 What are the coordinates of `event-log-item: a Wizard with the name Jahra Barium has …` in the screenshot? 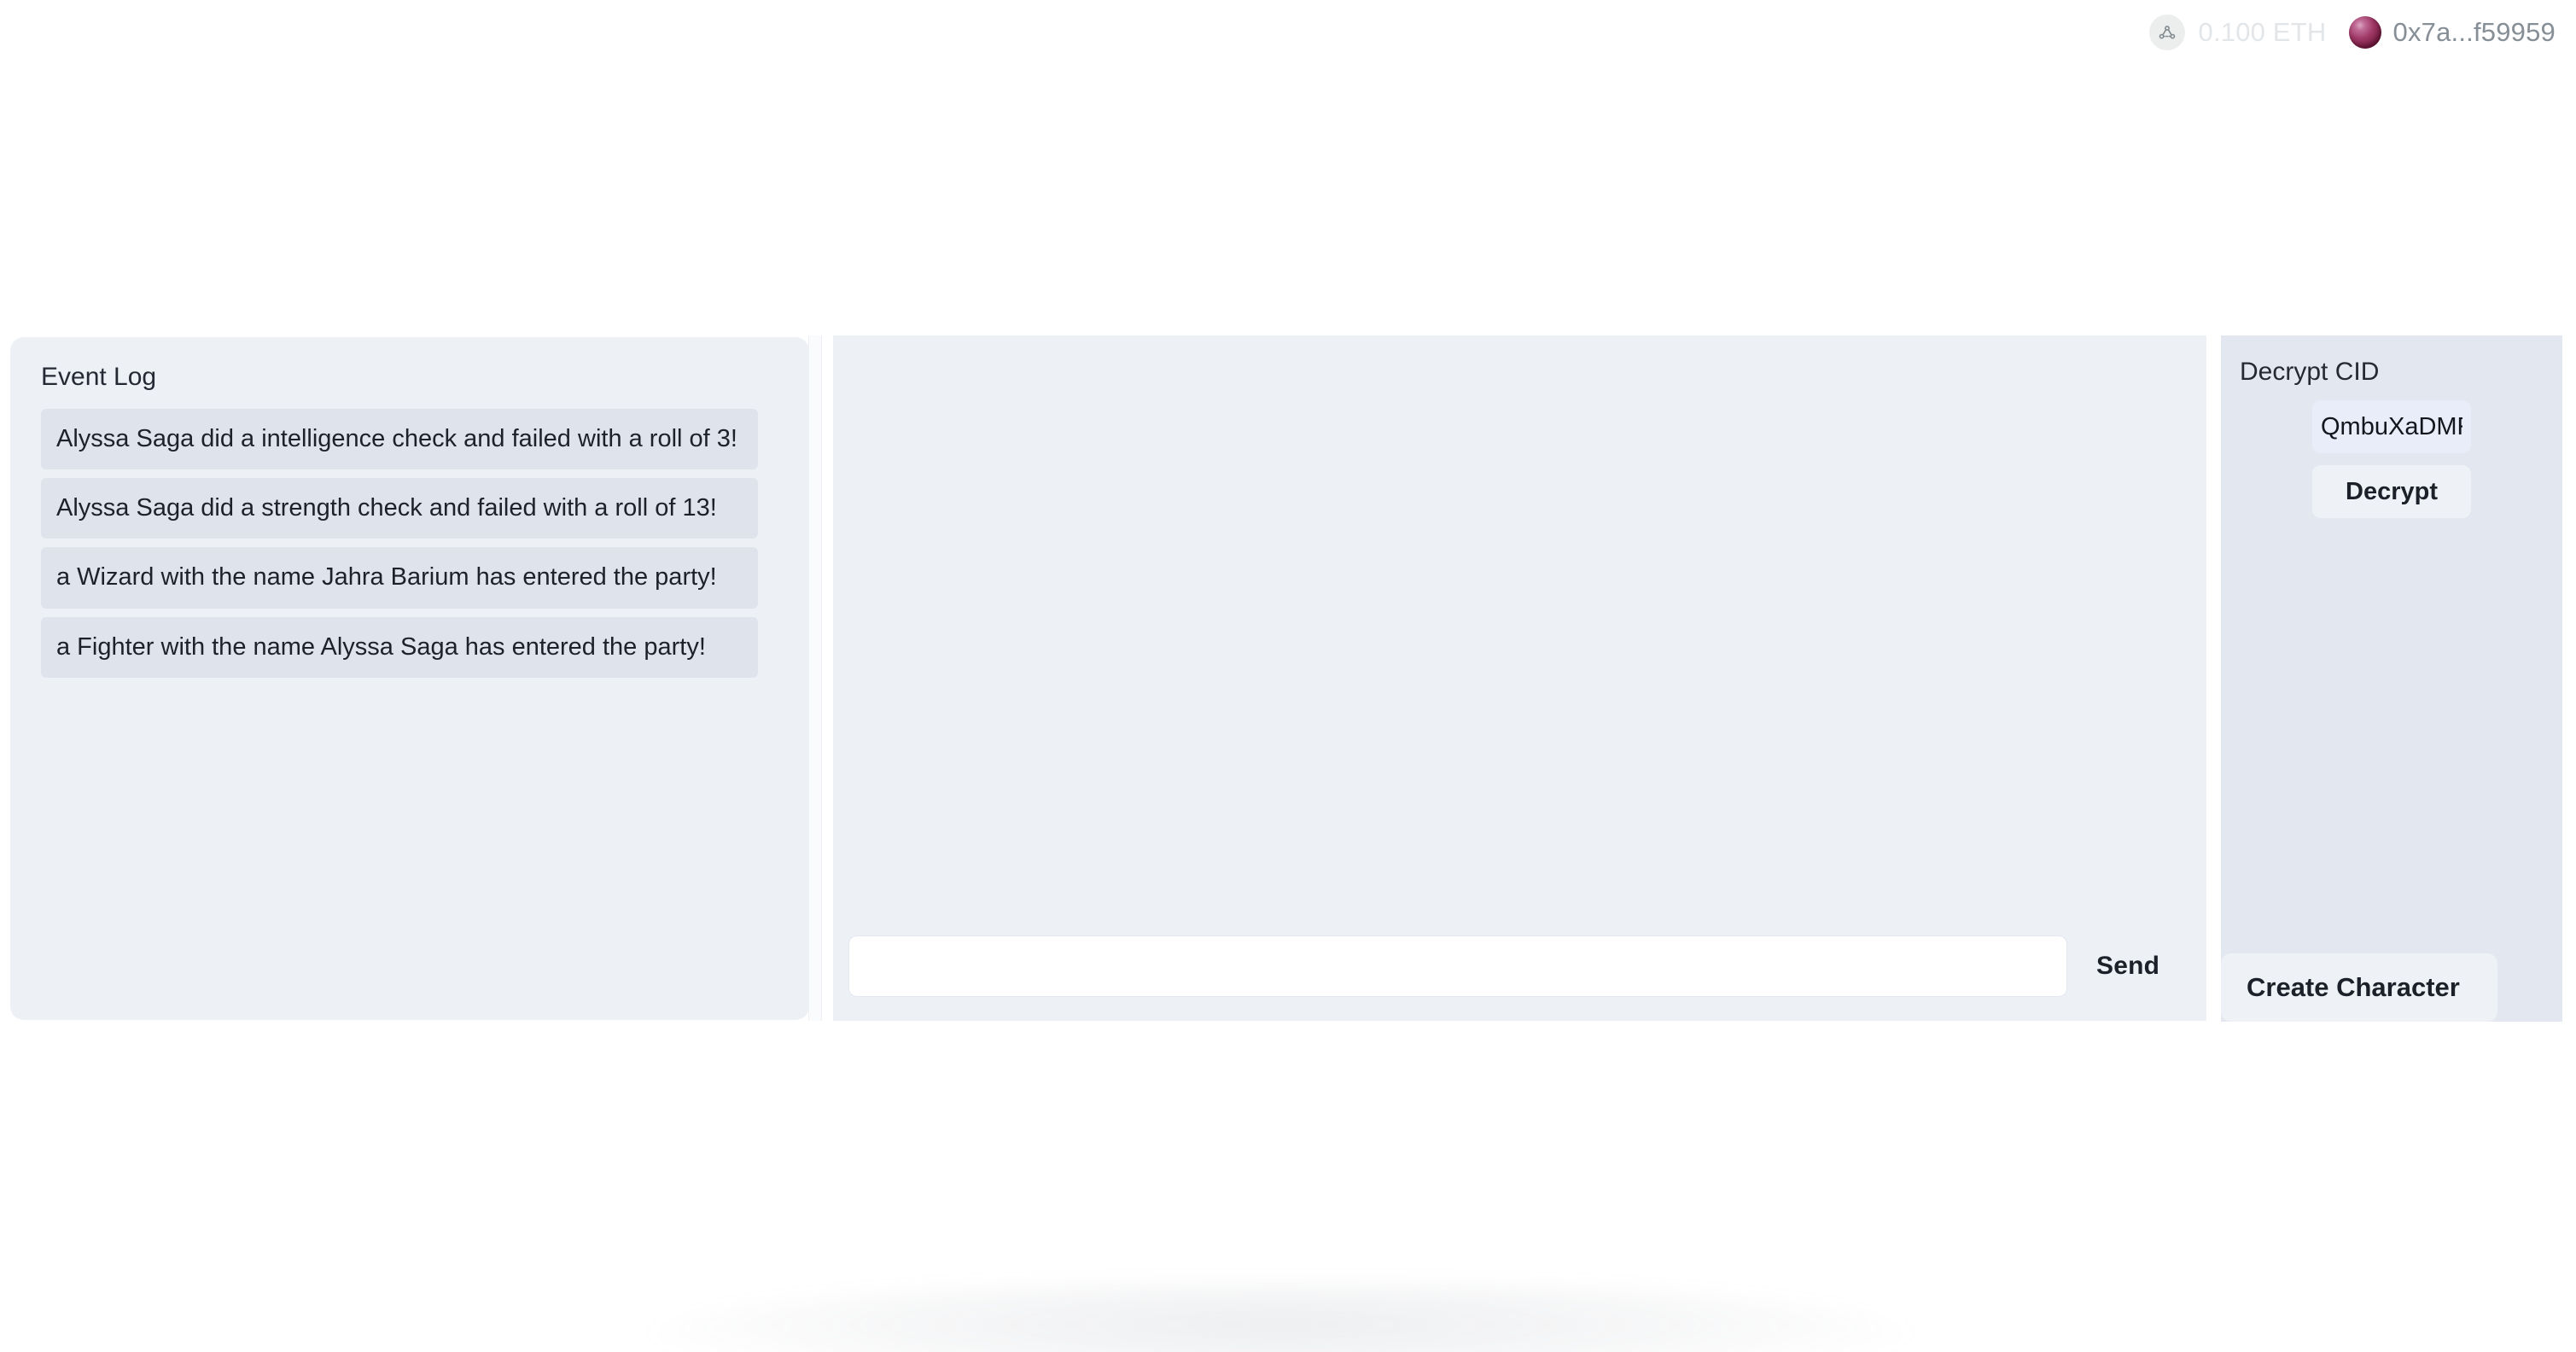 It's located at (399, 578).